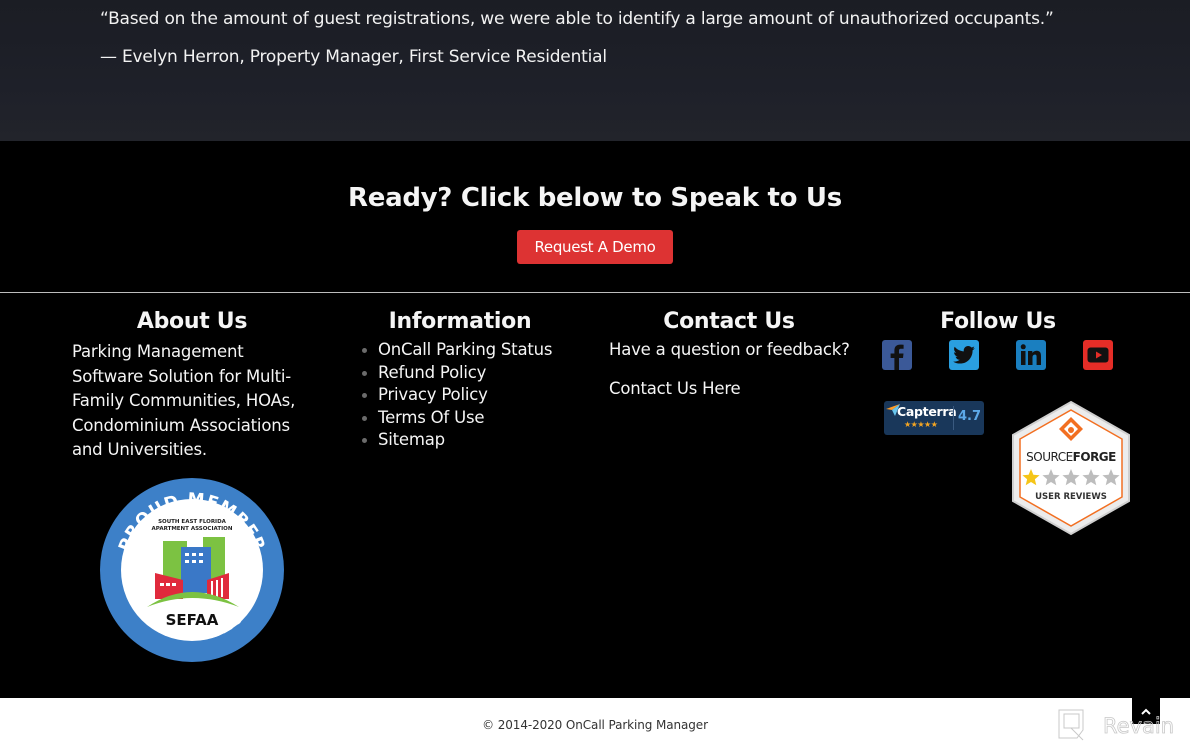 Image resolution: width=1190 pixels, height=753 pixels. Describe the element at coordinates (729, 321) in the screenshot. I see `contact-title: Contact Us` at that location.